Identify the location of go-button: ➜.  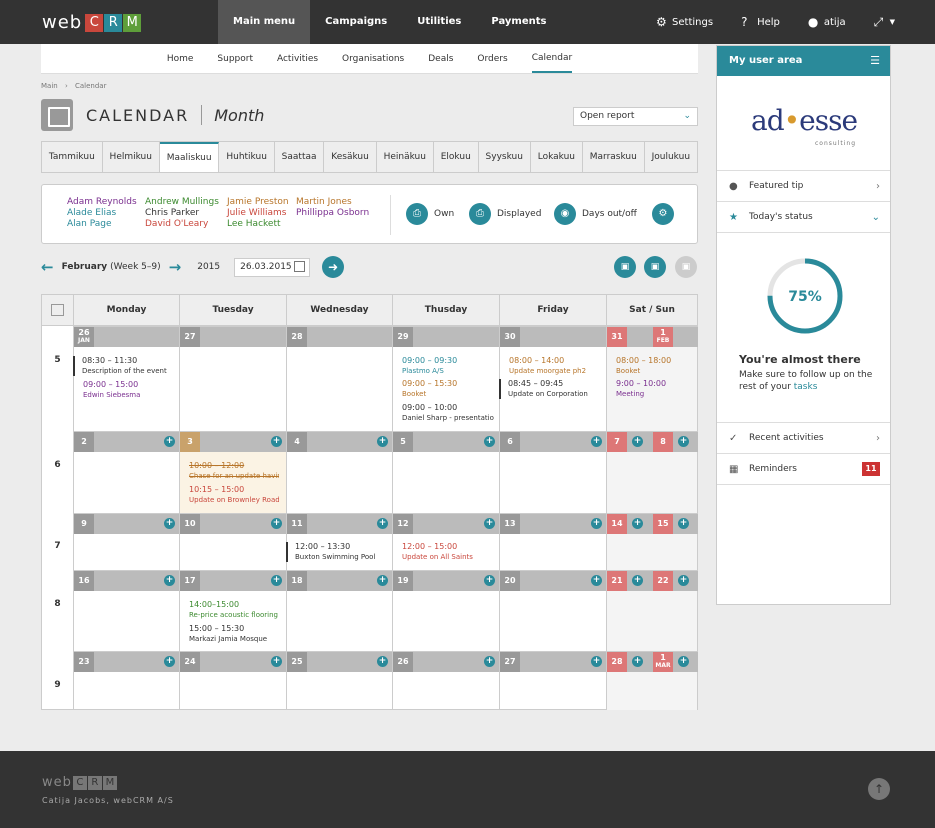
(333, 267).